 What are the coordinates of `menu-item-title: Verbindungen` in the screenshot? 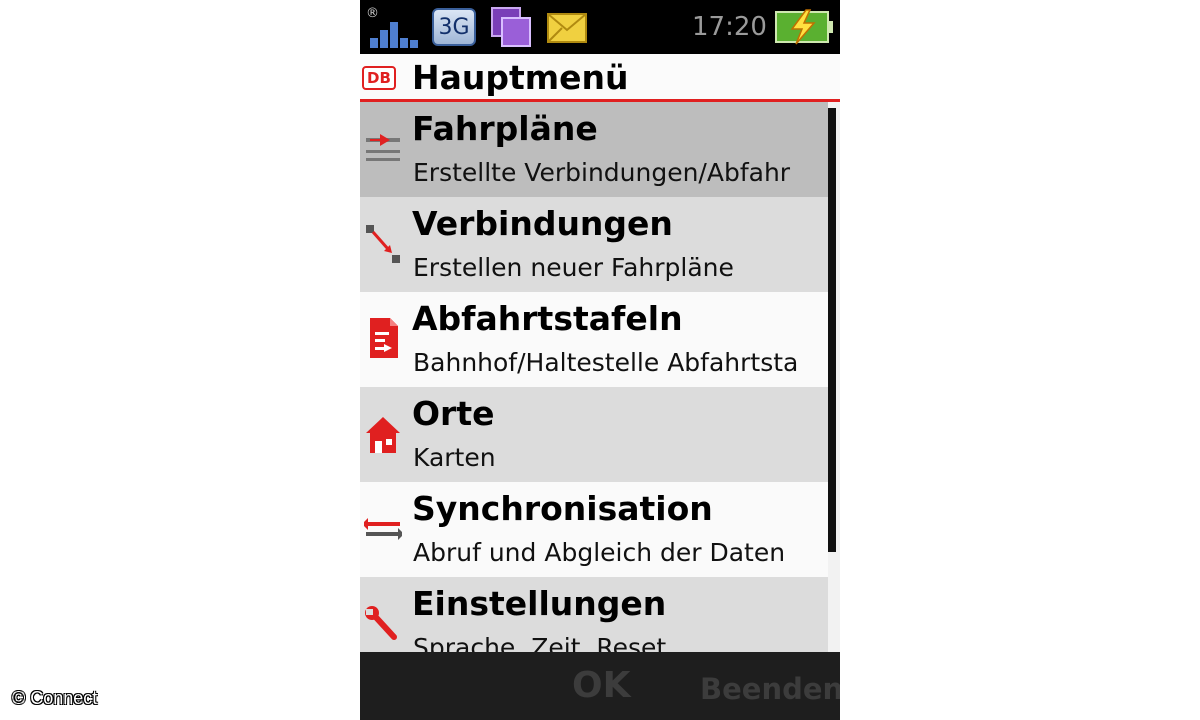 It's located at (542, 223).